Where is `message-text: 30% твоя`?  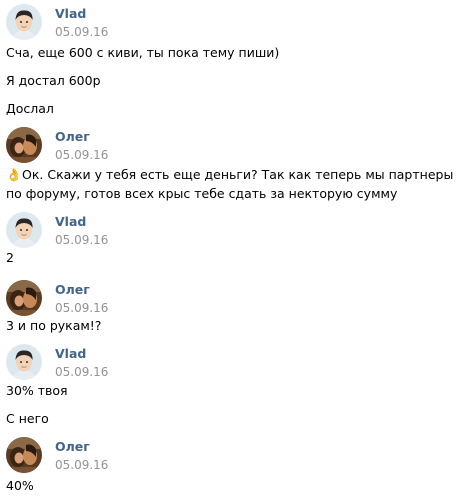 message-text: 30% твоя is located at coordinates (37, 390).